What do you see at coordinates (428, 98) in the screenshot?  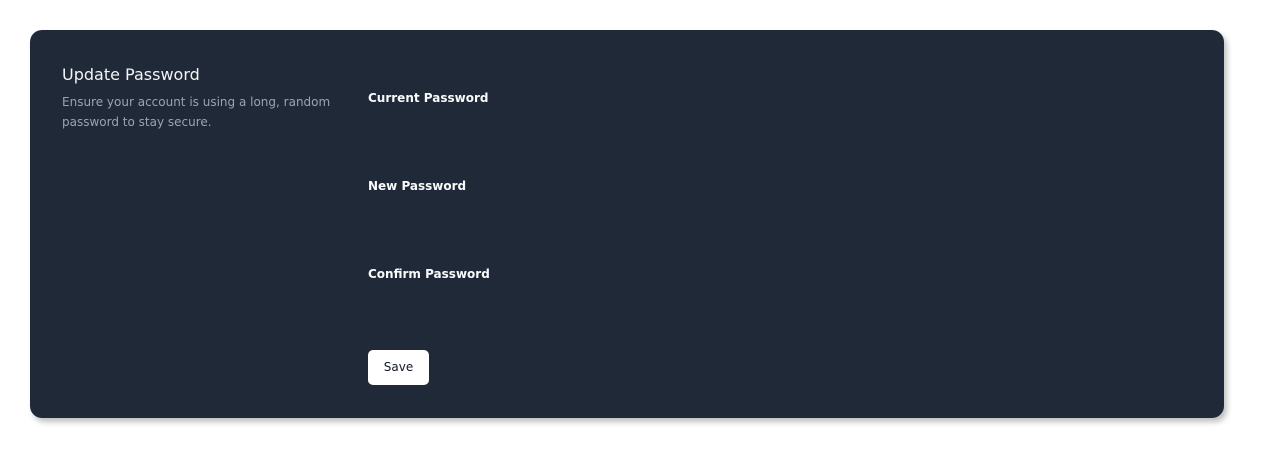 I see `current-password-label: Current Password` at bounding box center [428, 98].